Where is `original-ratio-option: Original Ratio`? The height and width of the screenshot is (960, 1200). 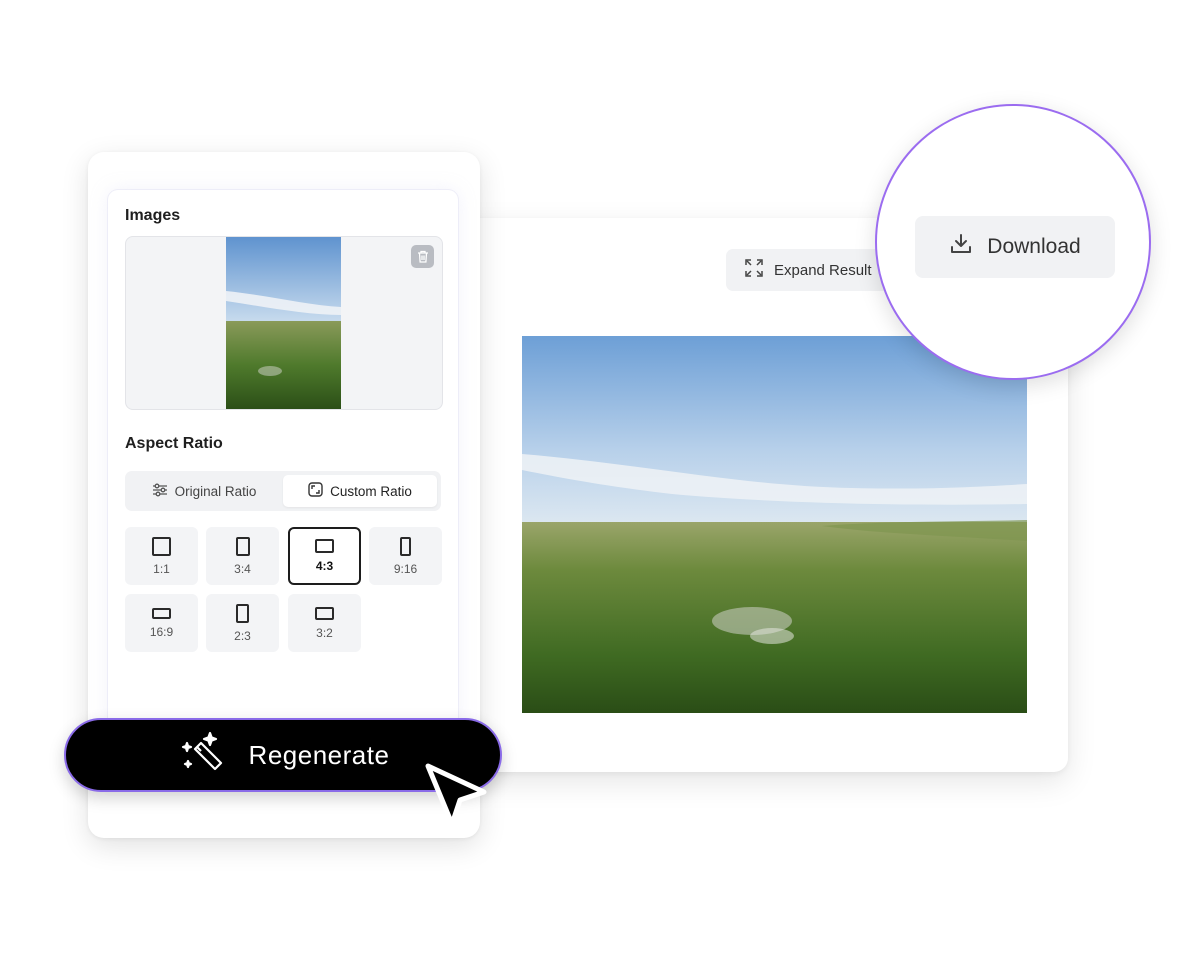
original-ratio-option: Original Ratio is located at coordinates (204, 491).